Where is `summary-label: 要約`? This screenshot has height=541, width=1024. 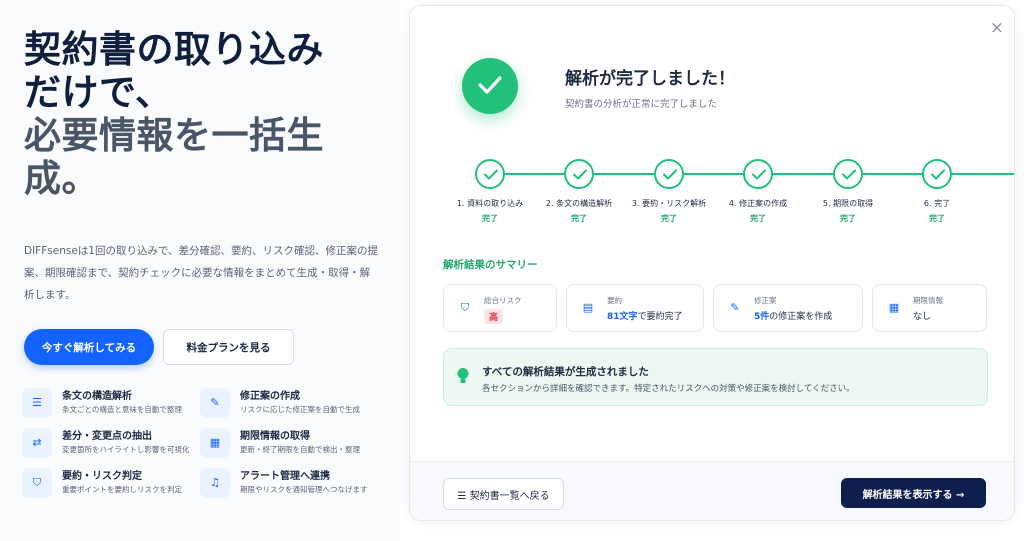
summary-label: 要約 is located at coordinates (614, 300).